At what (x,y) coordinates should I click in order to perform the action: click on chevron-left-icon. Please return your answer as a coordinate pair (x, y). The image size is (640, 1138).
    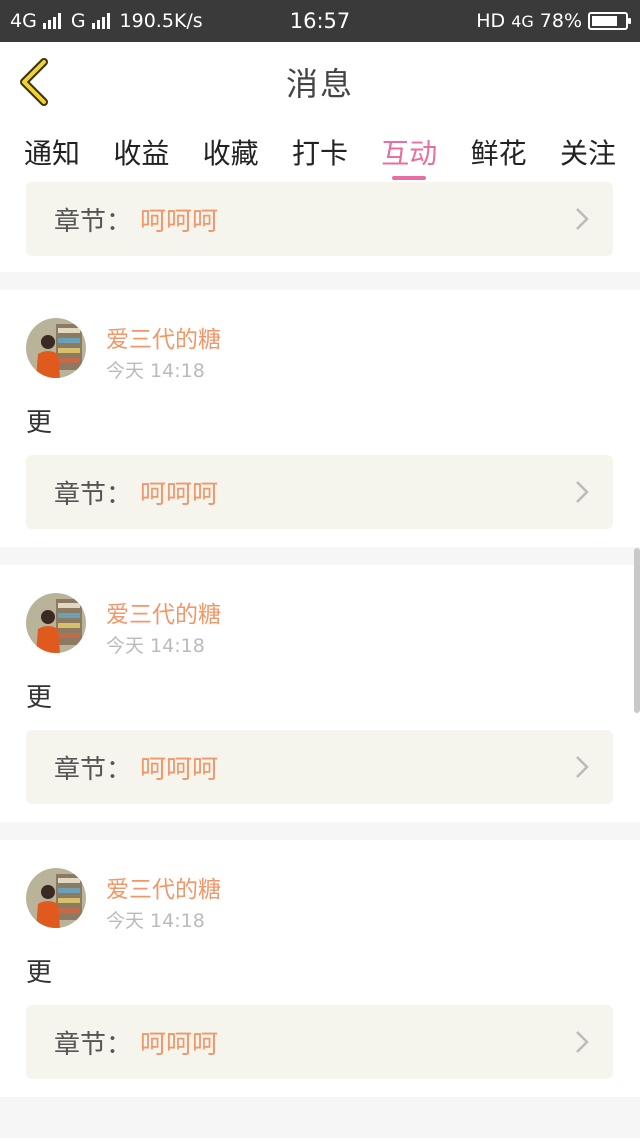
    Looking at the image, I should click on (34, 82).